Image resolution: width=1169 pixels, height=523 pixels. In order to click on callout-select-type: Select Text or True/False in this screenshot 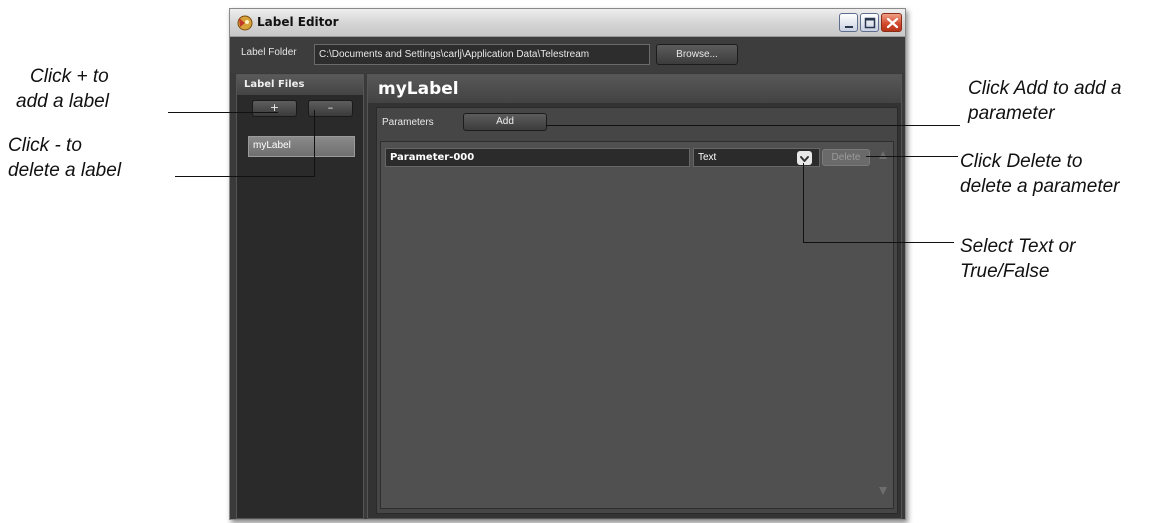, I will do `click(1017, 259)`.